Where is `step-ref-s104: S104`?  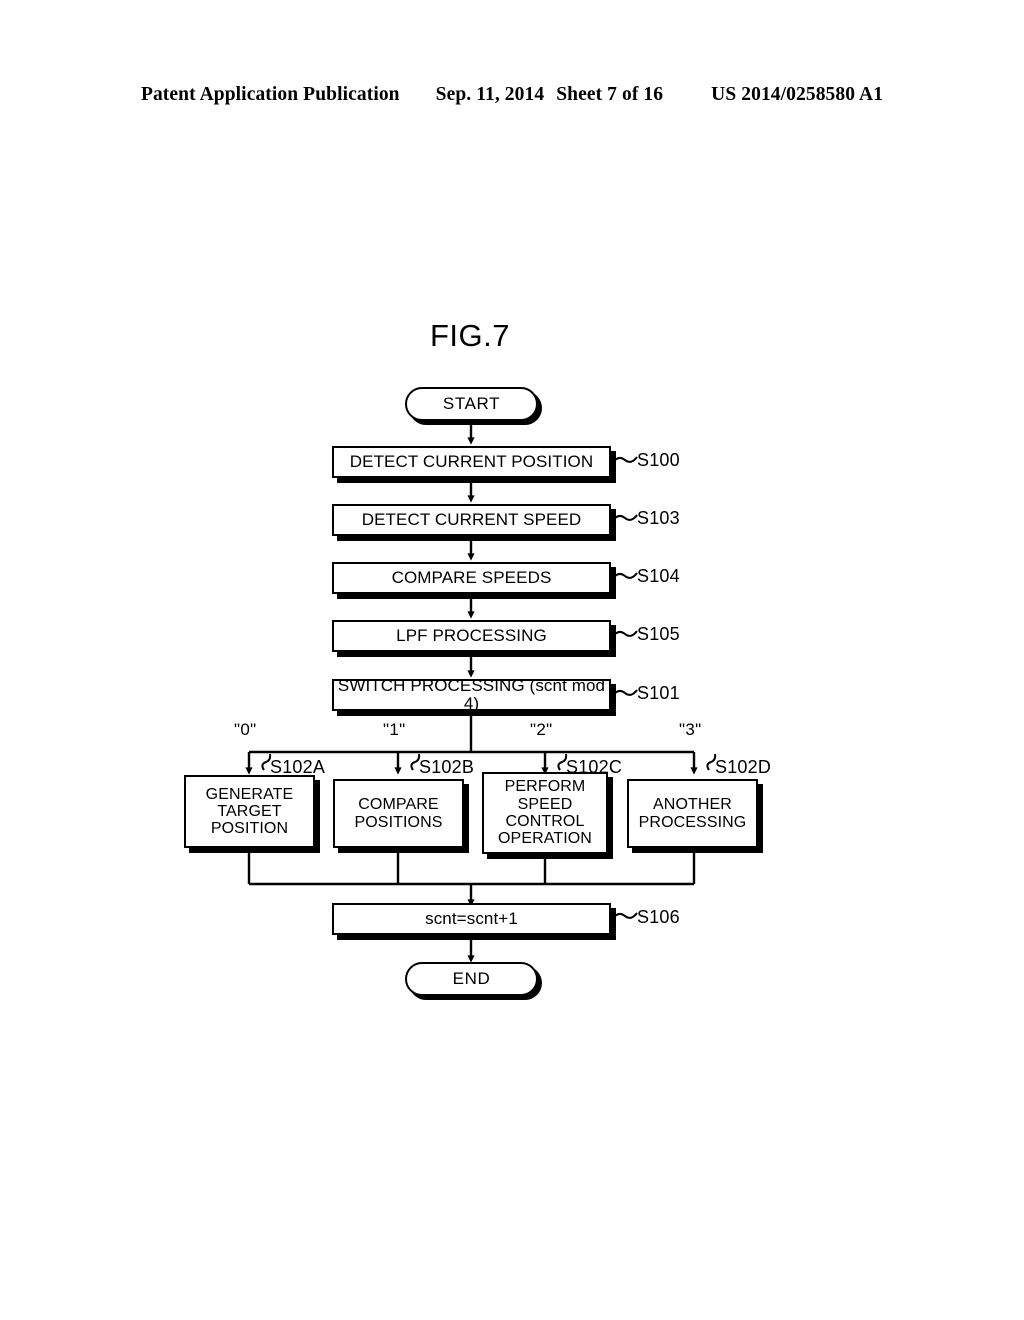
step-ref-s104: S104 is located at coordinates (658, 576).